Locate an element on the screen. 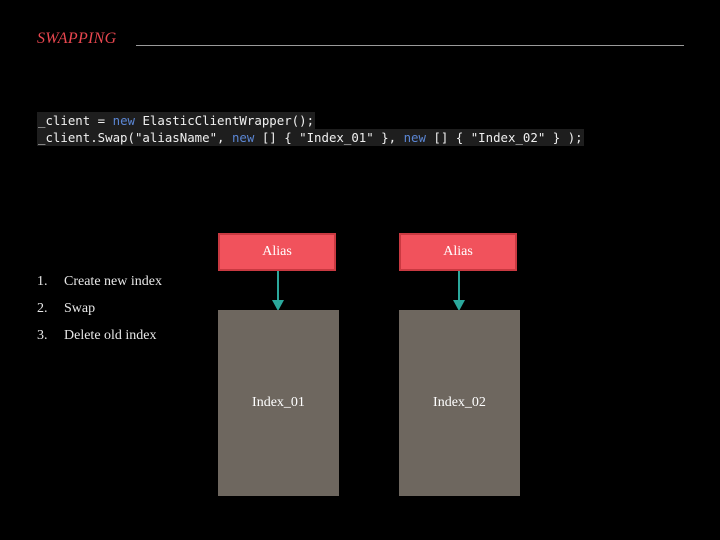 Image resolution: width=720 pixels, height=540 pixels. code-text: [] { "Index_01" }, is located at coordinates (329, 137).